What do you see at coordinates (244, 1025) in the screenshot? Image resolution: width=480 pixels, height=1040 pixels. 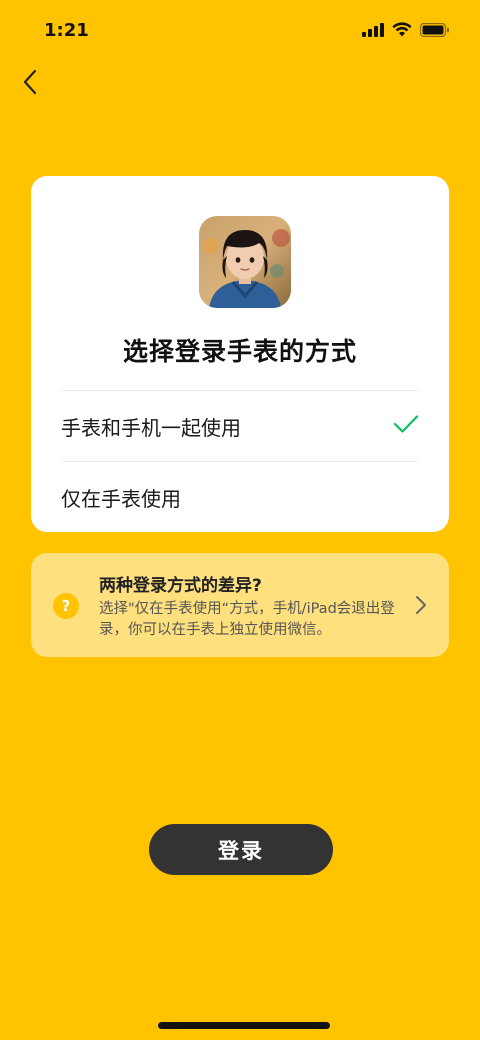 I see `home-indicator` at bounding box center [244, 1025].